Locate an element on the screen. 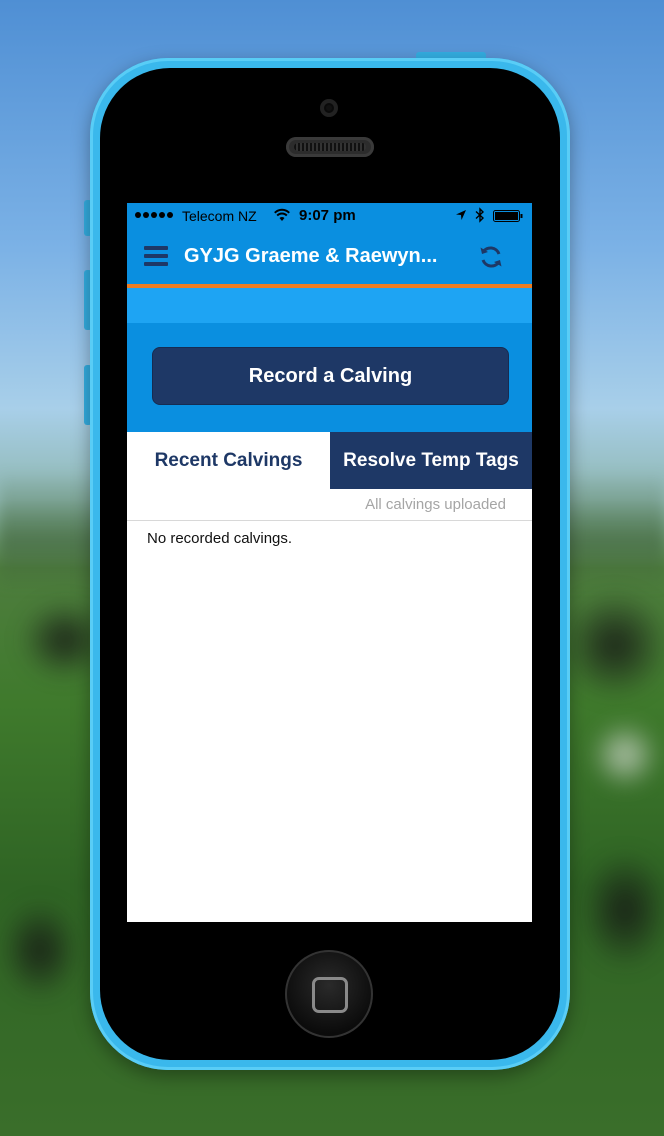 The height and width of the screenshot is (1136, 664). signal-strength-icon is located at coordinates (154, 215).